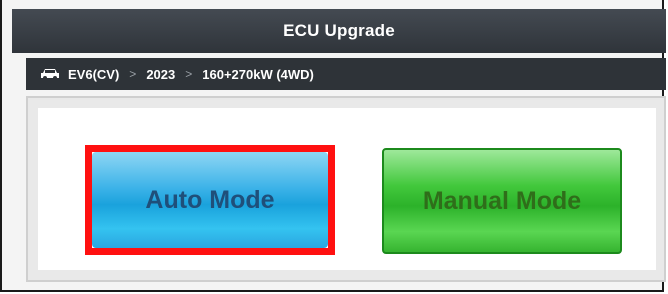  I want to click on car-icon, so click(50, 74).